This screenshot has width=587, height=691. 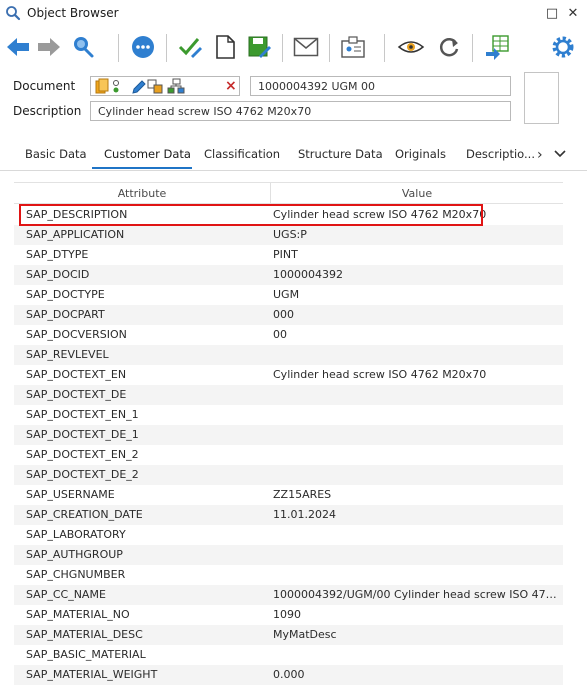 What do you see at coordinates (58, 274) in the screenshot?
I see `attribute-cell: SAP_DOCID` at bounding box center [58, 274].